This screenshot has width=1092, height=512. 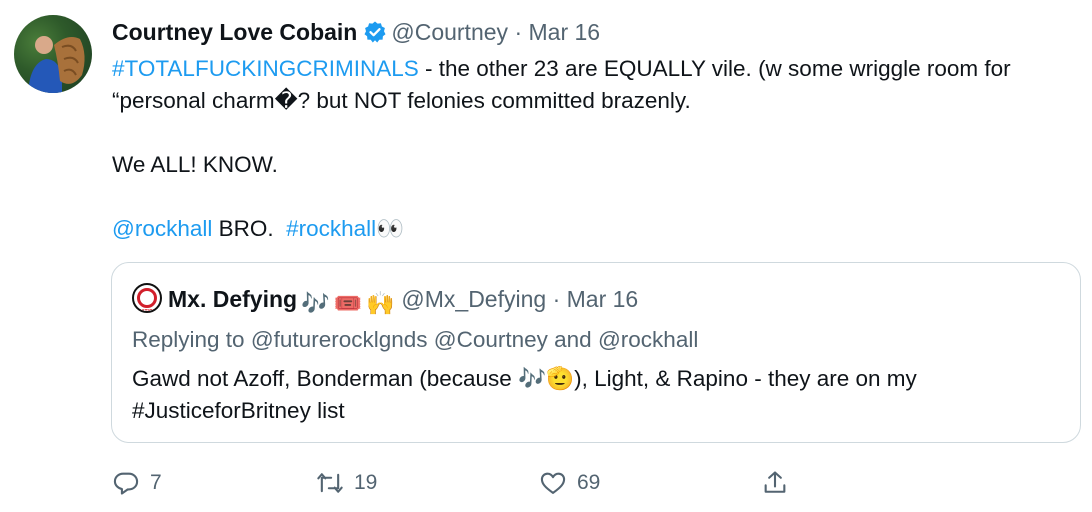 What do you see at coordinates (234, 32) in the screenshot?
I see `author-name: Courtney Love Cobain` at bounding box center [234, 32].